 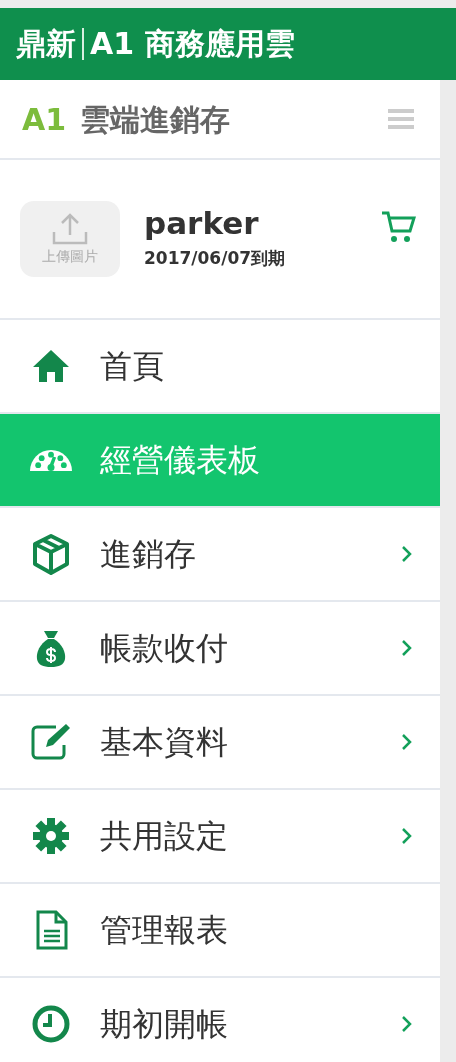 I want to click on clock-icon, so click(x=51, y=1024).